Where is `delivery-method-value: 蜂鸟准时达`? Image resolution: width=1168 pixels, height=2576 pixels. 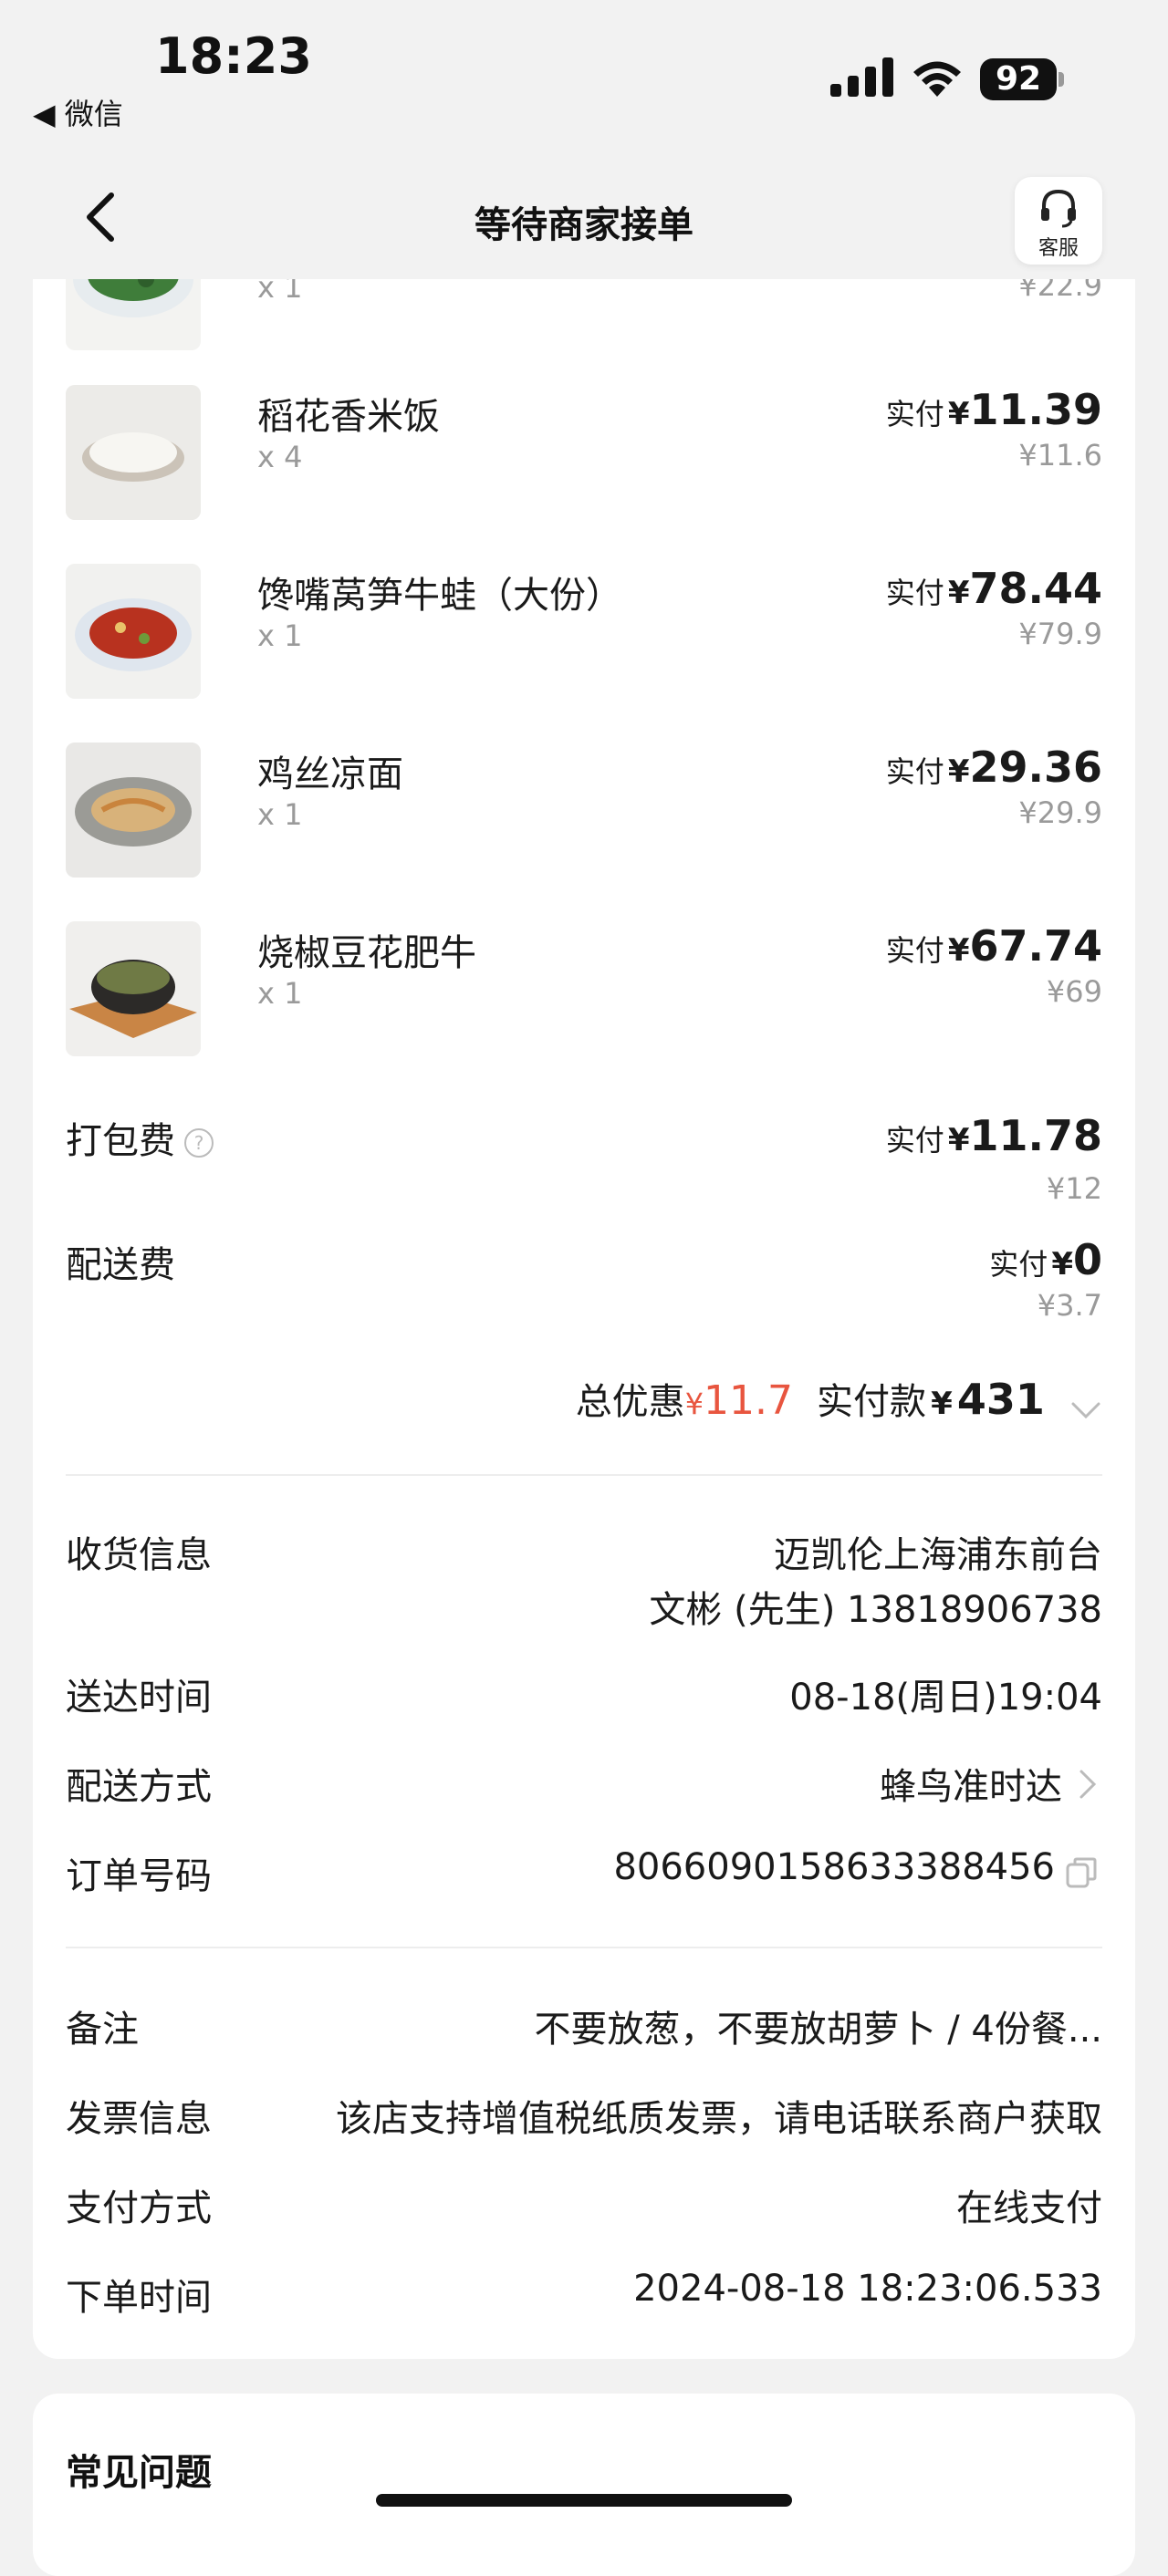
delivery-method-value: 蜂鸟准时达 is located at coordinates (971, 1787).